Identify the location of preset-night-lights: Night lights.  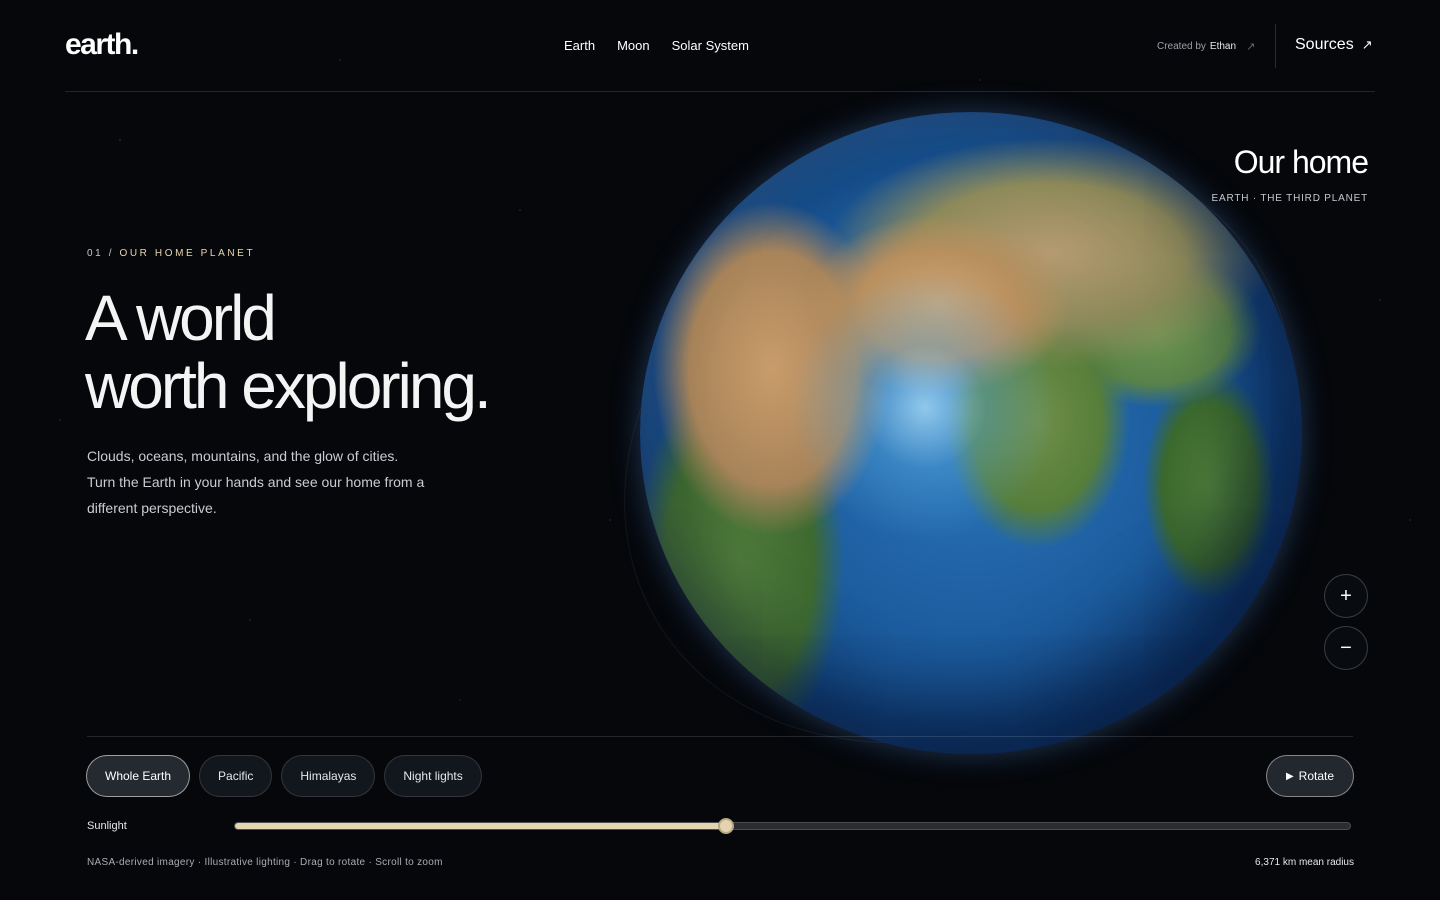
(433, 776).